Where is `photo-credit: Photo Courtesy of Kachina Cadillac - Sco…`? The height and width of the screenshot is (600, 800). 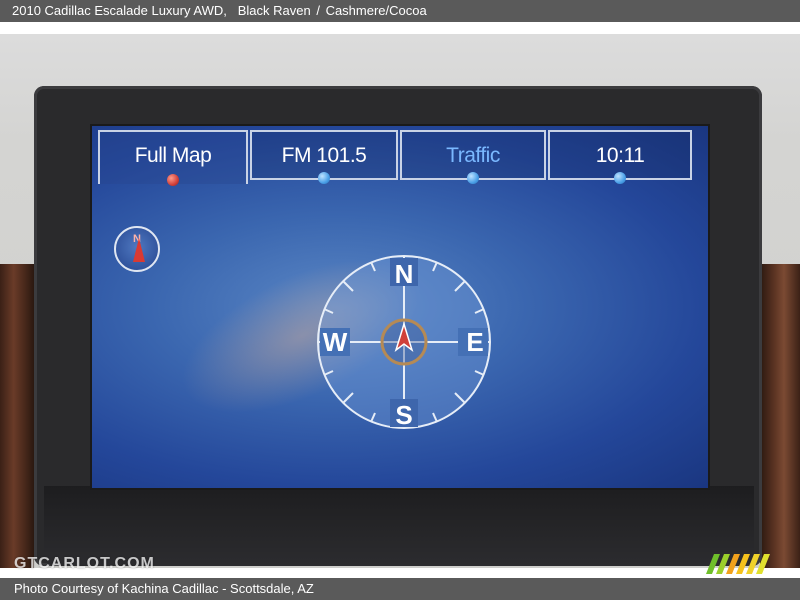 photo-credit: Photo Courtesy of Kachina Cadillac - Sco… is located at coordinates (400, 589).